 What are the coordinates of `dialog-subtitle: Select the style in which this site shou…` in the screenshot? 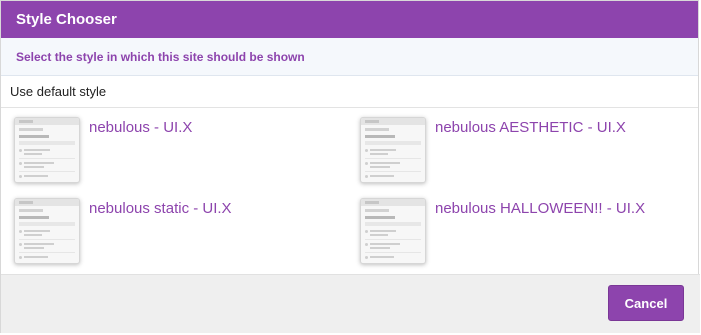 It's located at (349, 57).